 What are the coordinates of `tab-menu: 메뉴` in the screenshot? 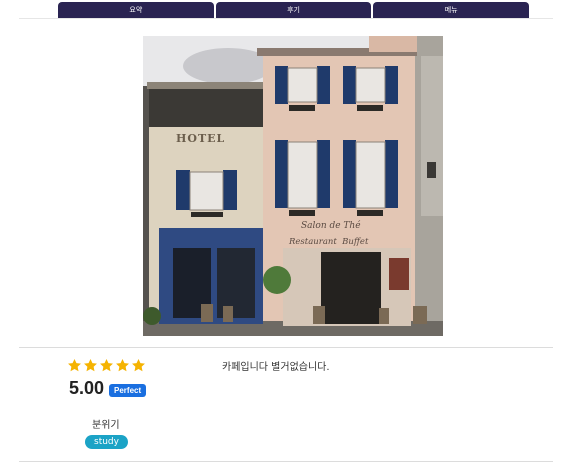 It's located at (451, 10).